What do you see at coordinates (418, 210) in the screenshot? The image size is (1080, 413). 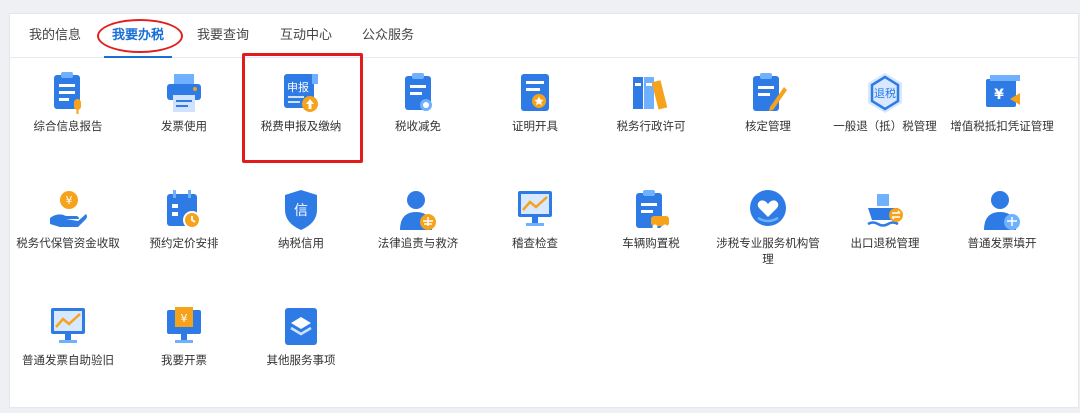 I see `lawyer-icon` at bounding box center [418, 210].